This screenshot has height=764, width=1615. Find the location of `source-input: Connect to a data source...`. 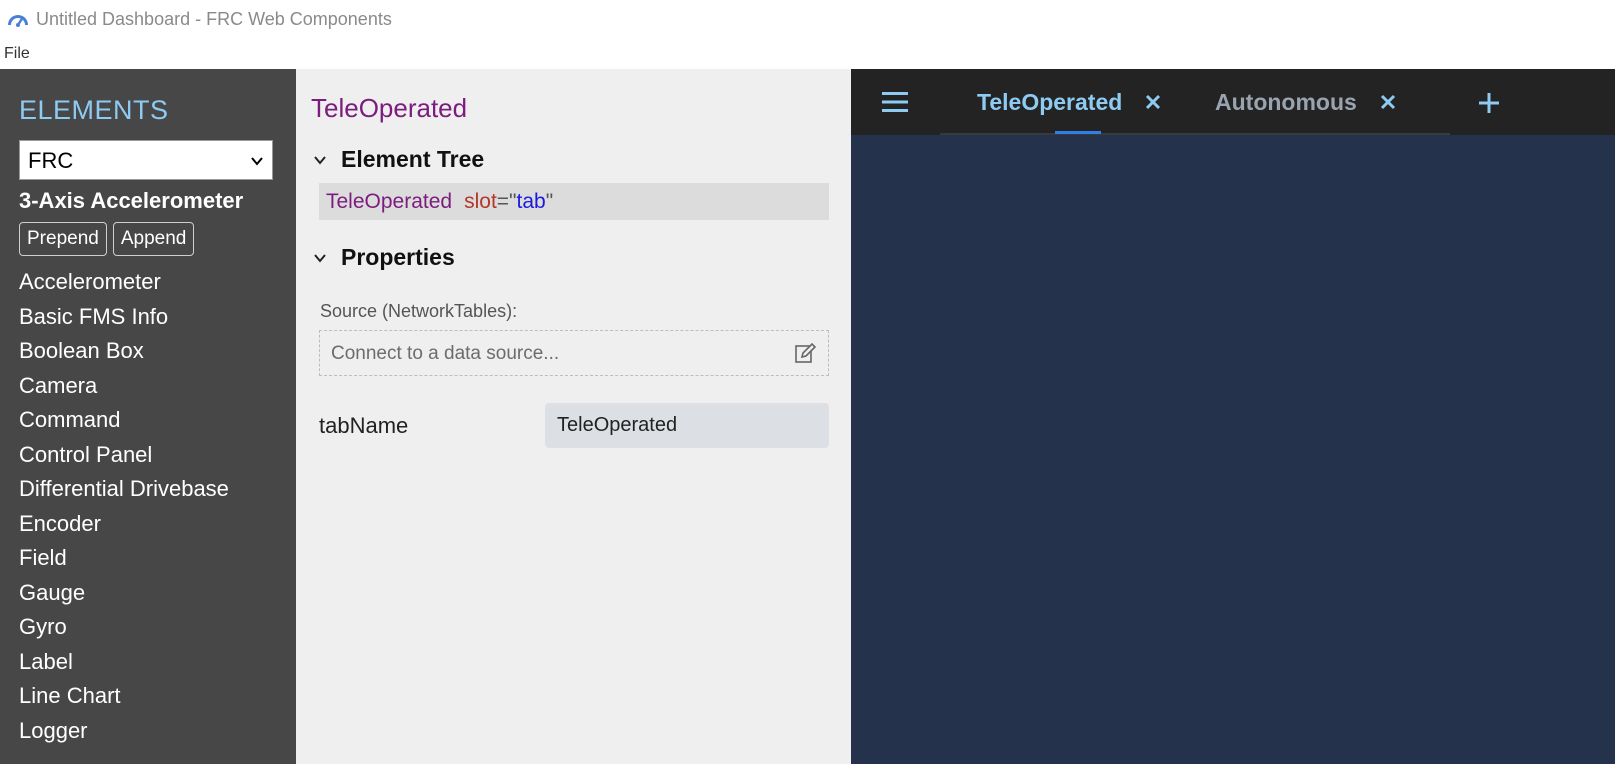

source-input: Connect to a data source... is located at coordinates (574, 353).